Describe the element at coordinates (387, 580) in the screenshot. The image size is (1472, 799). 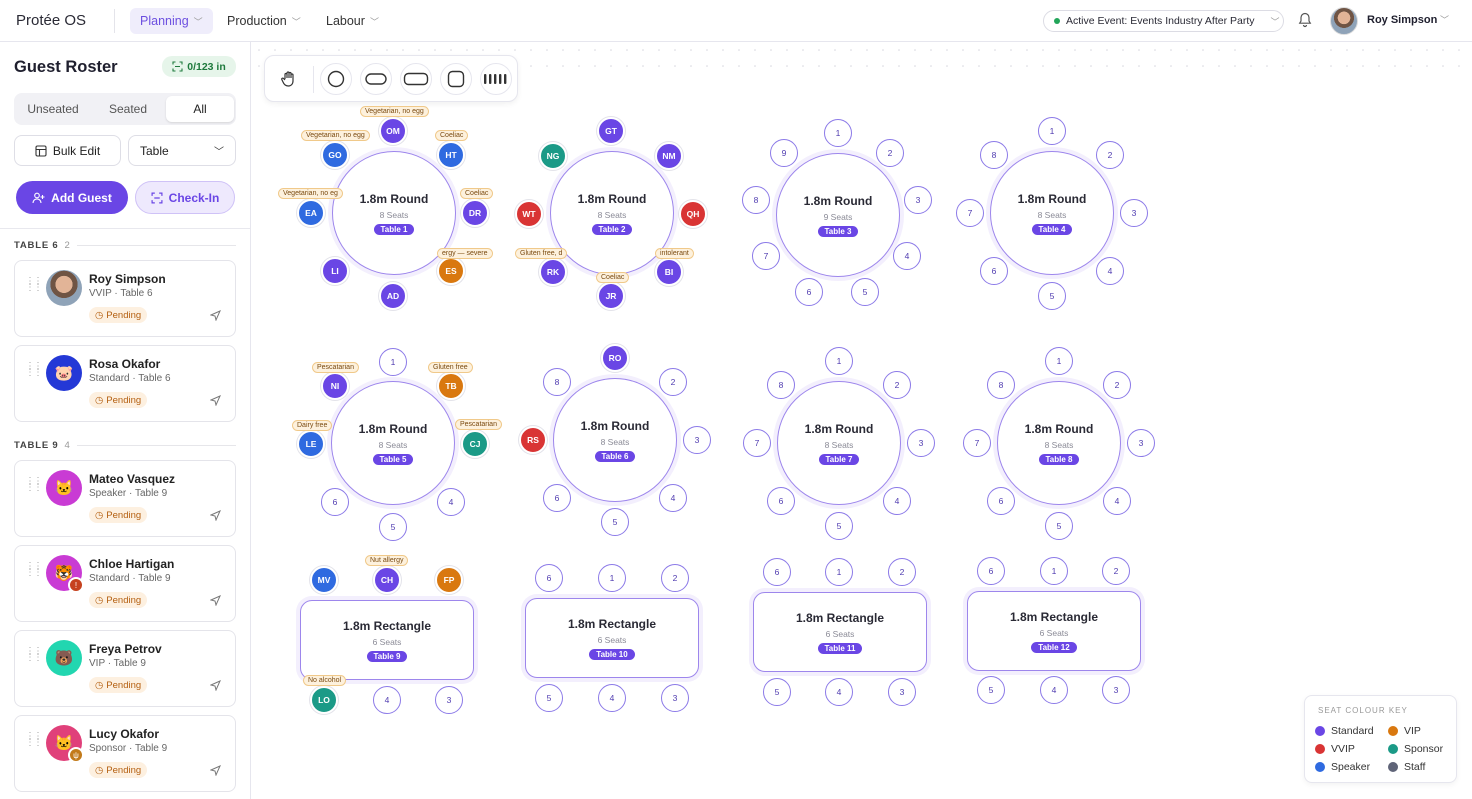
I see `seat-guest: CH` at that location.